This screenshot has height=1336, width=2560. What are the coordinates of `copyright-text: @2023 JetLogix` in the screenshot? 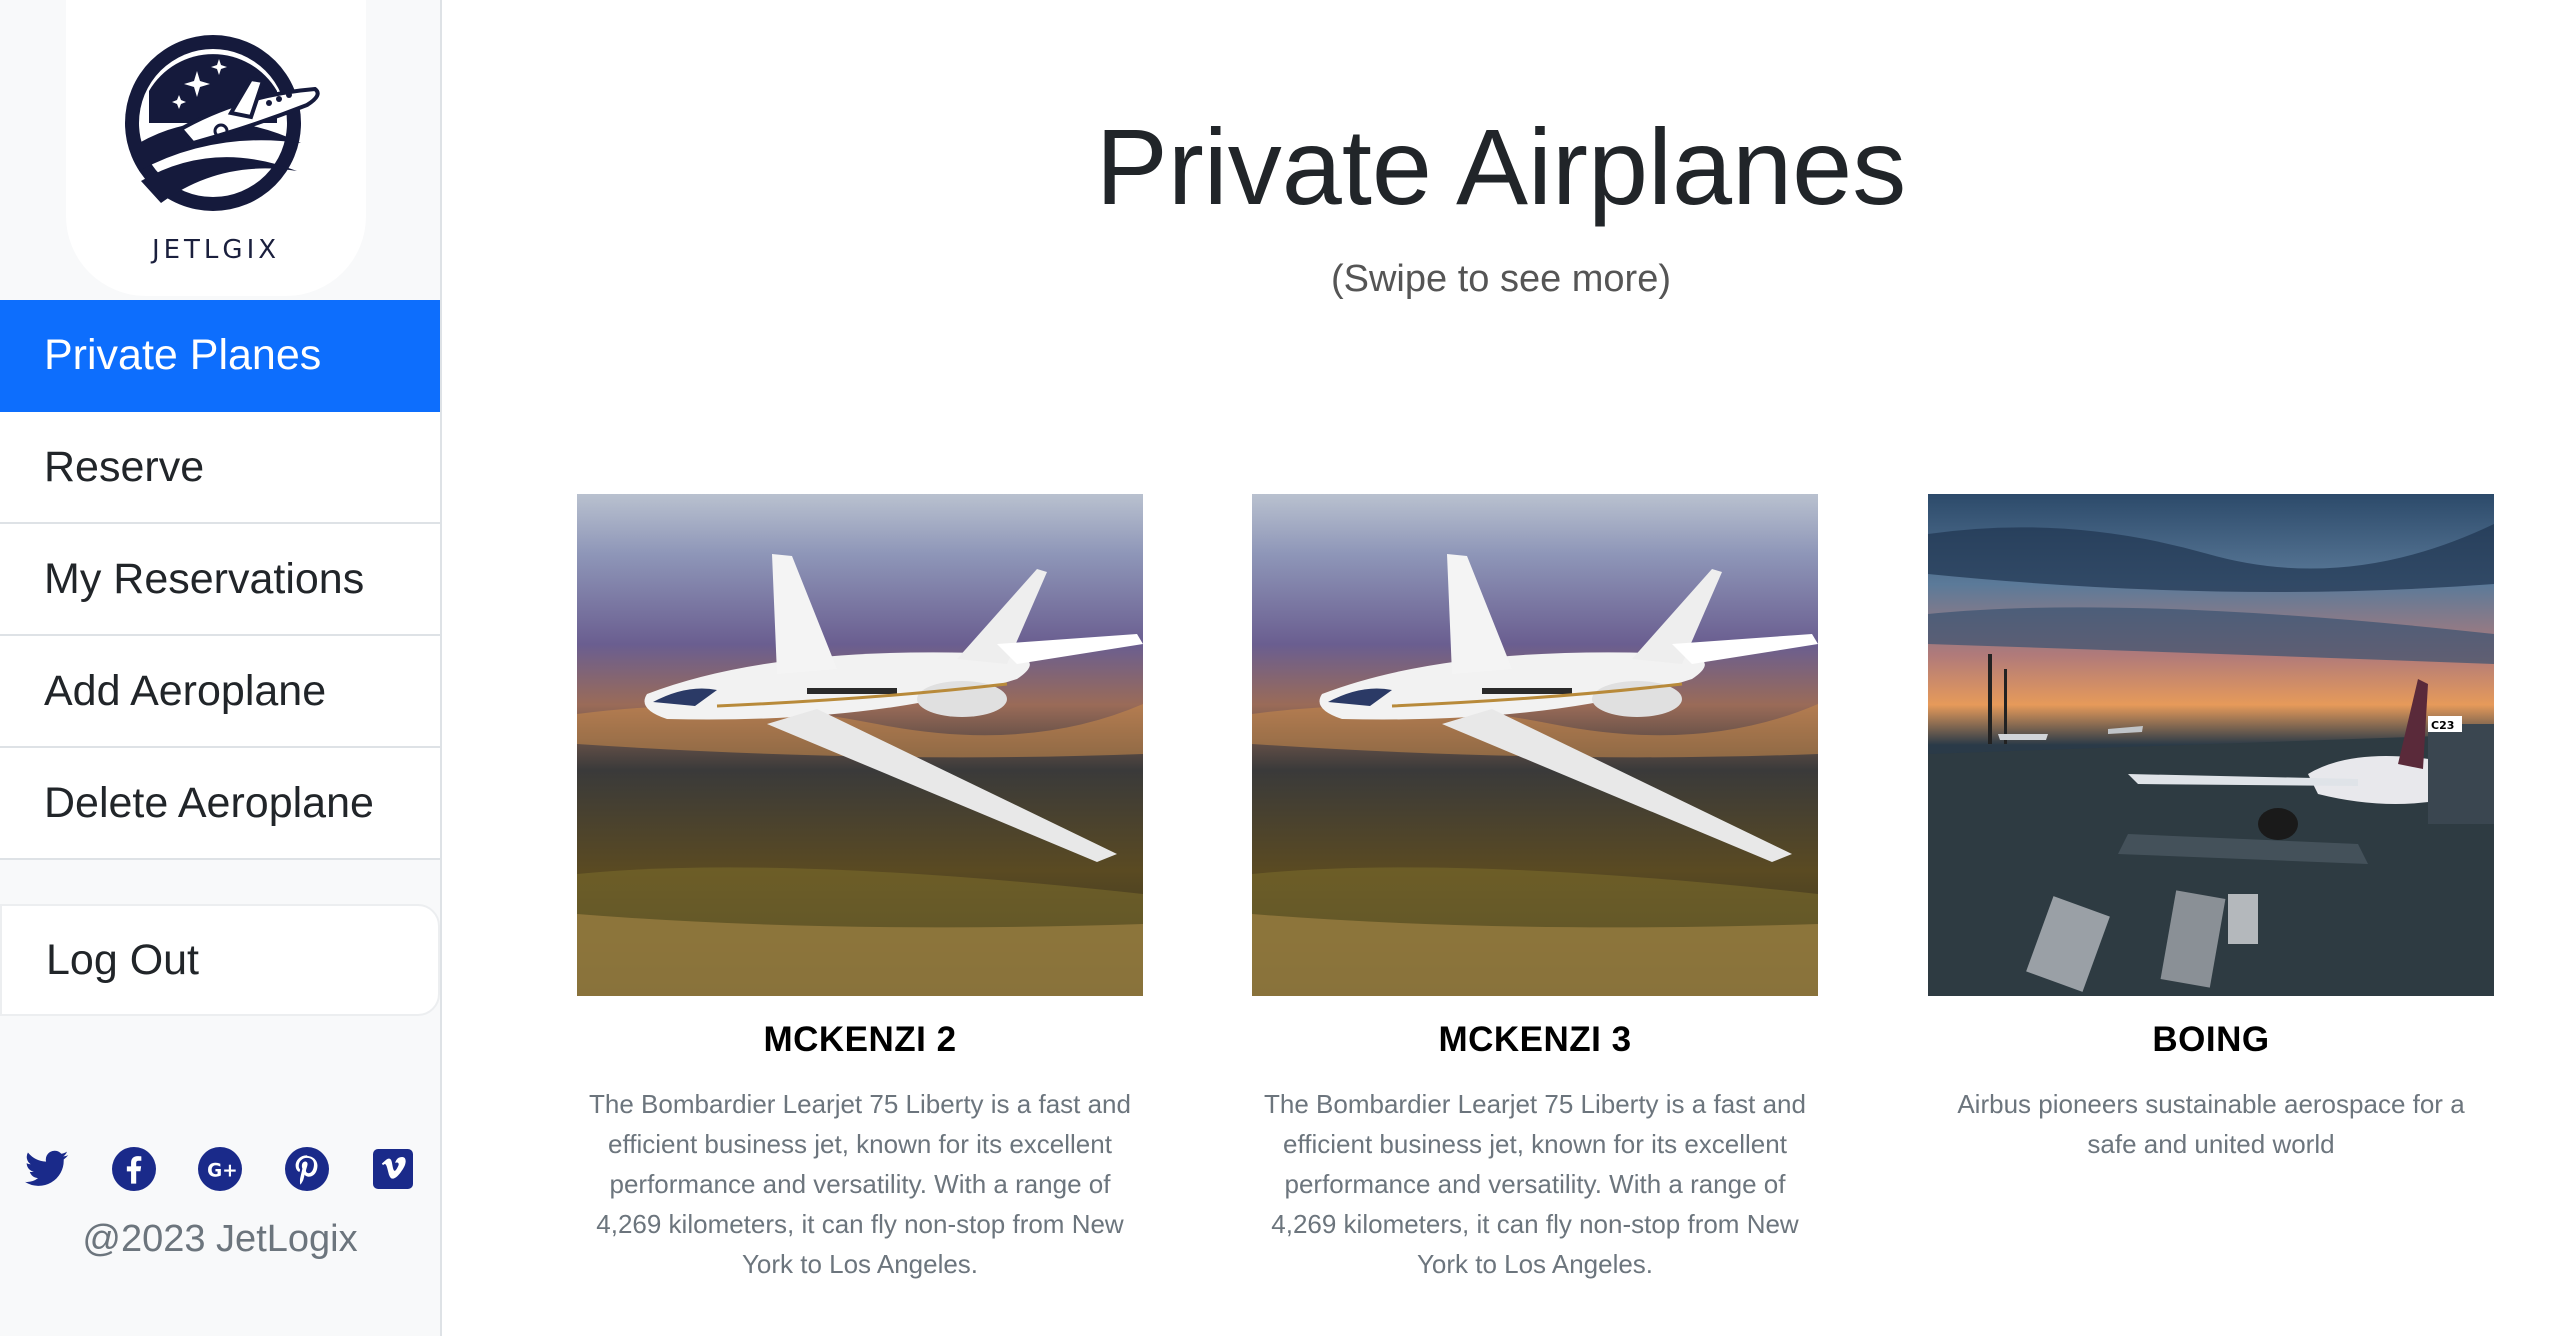 It's located at (220, 1239).